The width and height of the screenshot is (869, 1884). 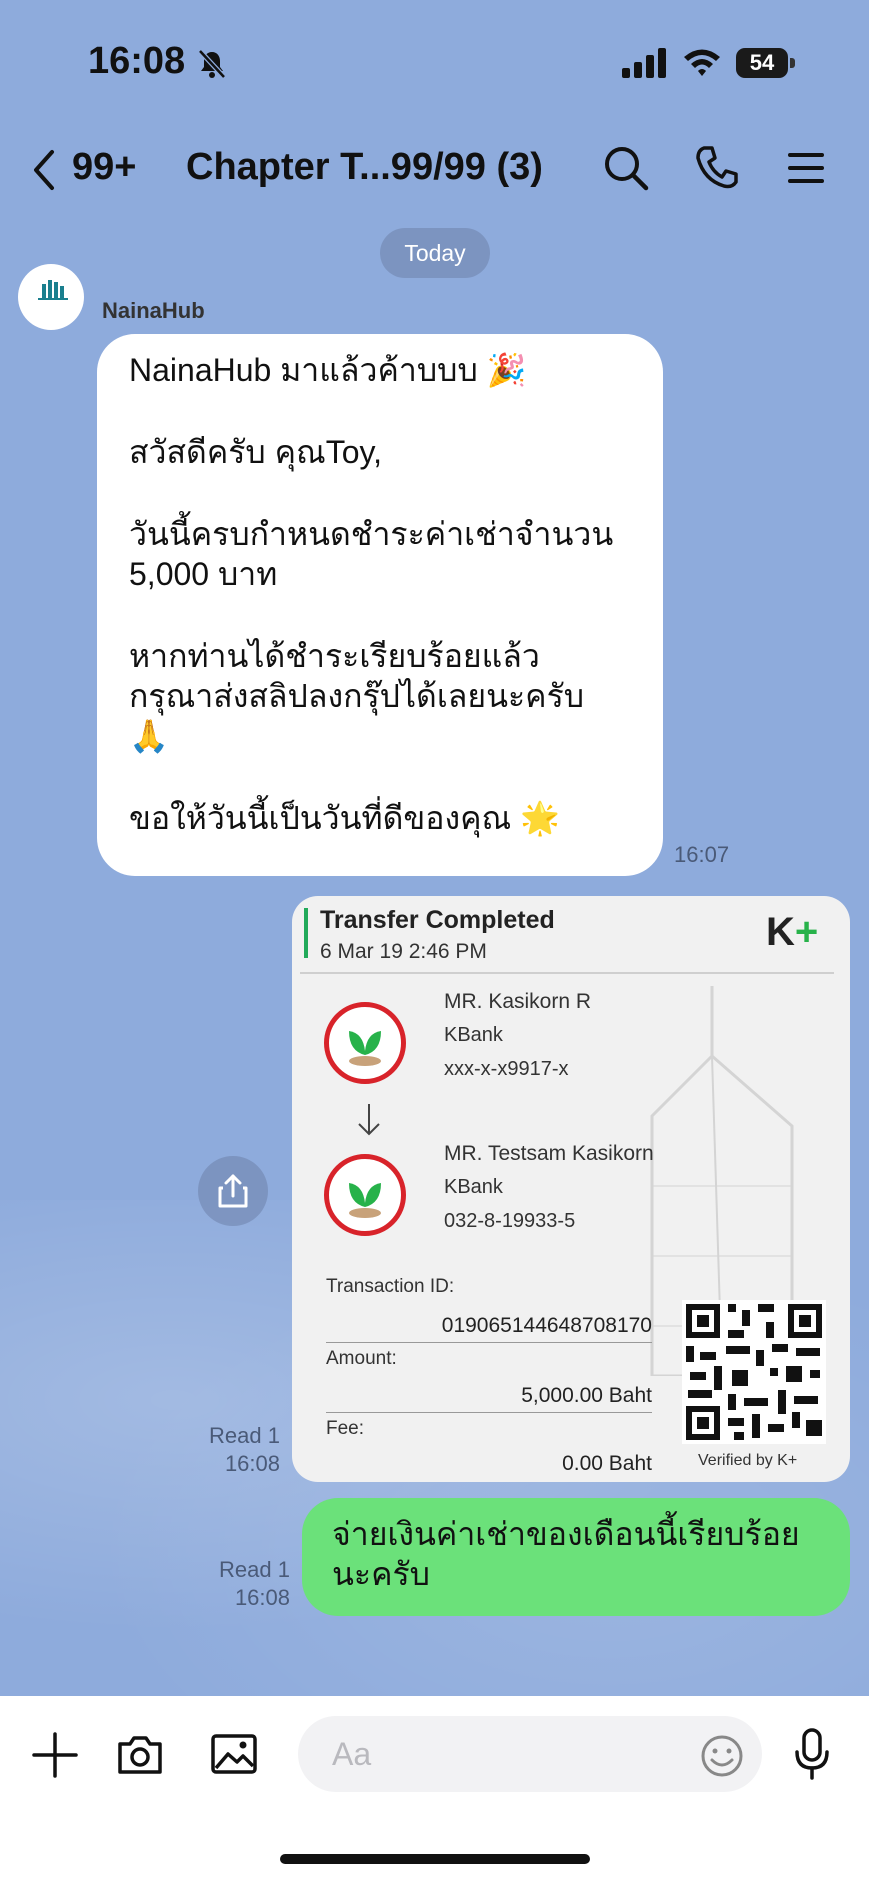 What do you see at coordinates (722, 1756) in the screenshot?
I see `emoji-icon` at bounding box center [722, 1756].